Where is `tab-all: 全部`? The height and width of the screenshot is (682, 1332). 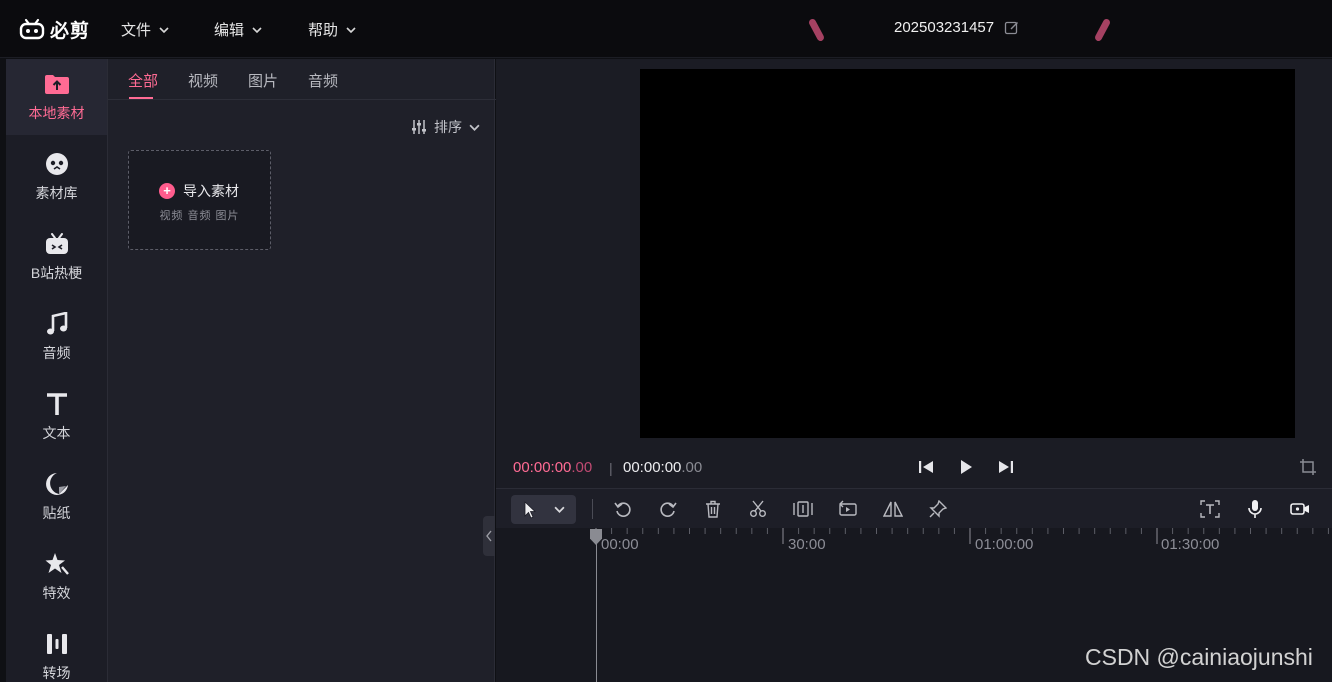 tab-all: 全部 is located at coordinates (143, 80).